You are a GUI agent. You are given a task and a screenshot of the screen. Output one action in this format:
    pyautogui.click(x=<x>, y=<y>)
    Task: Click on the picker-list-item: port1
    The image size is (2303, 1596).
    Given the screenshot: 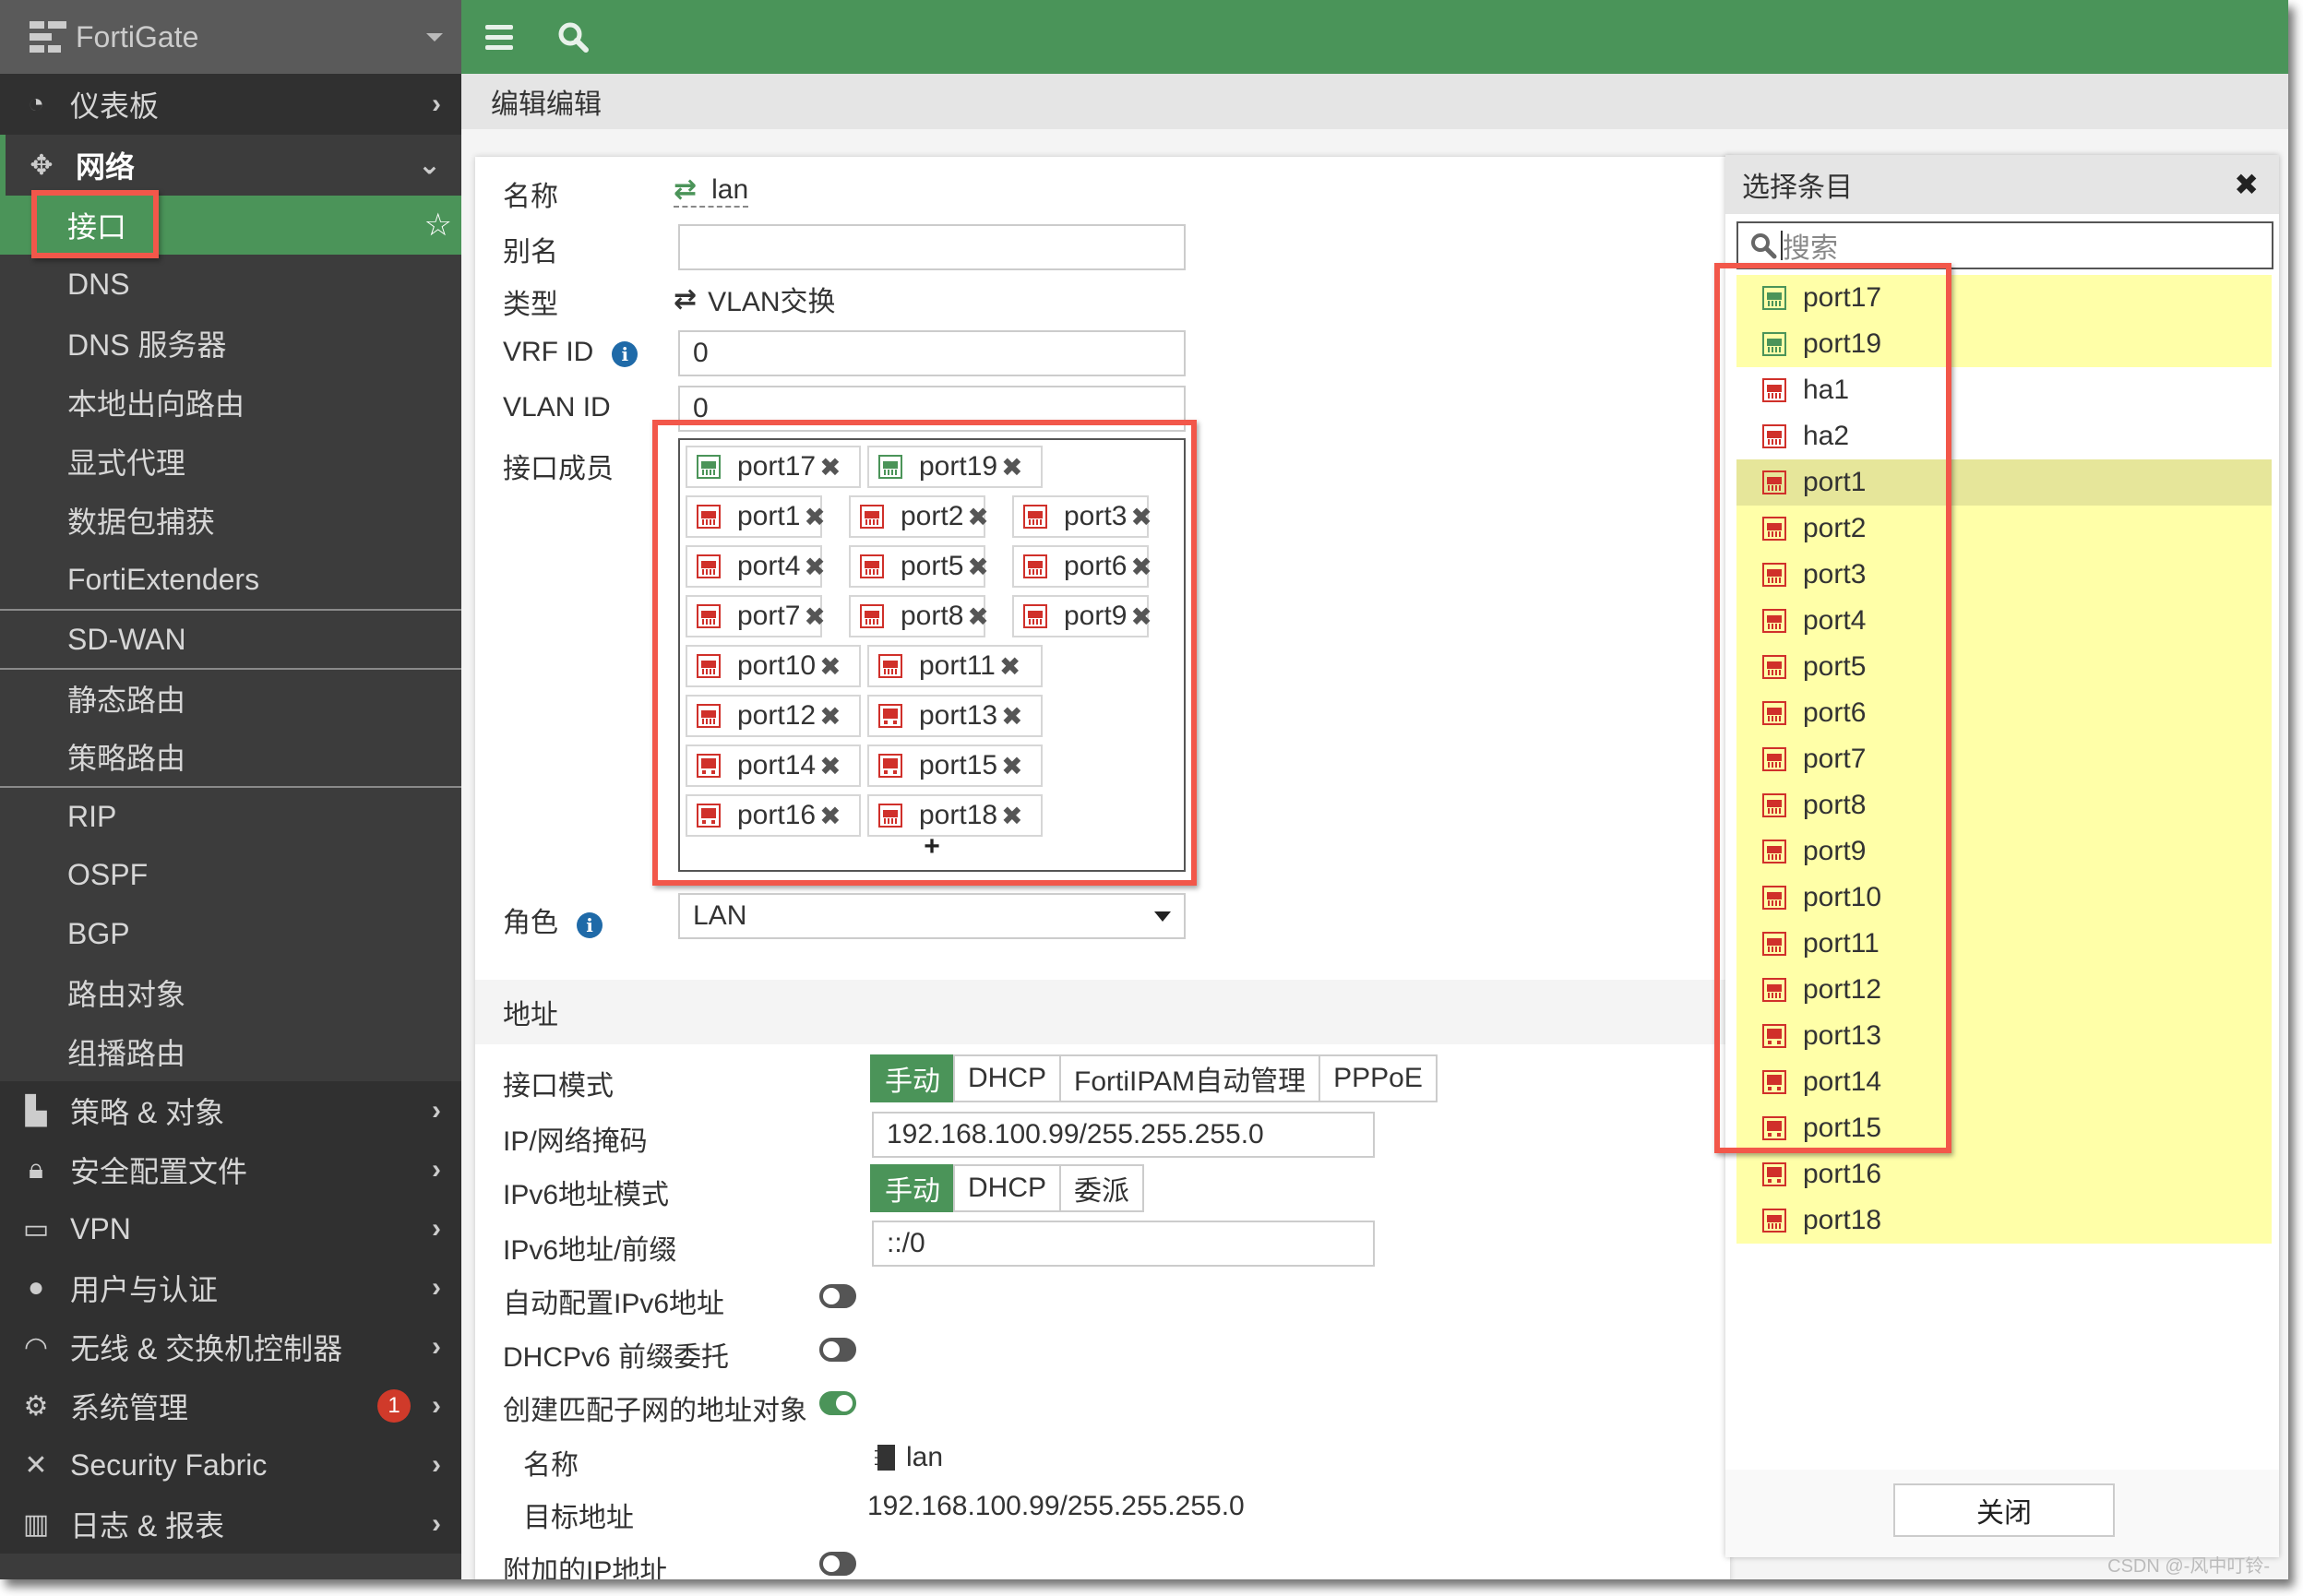 What is the action you would take?
    pyautogui.click(x=2004, y=482)
    